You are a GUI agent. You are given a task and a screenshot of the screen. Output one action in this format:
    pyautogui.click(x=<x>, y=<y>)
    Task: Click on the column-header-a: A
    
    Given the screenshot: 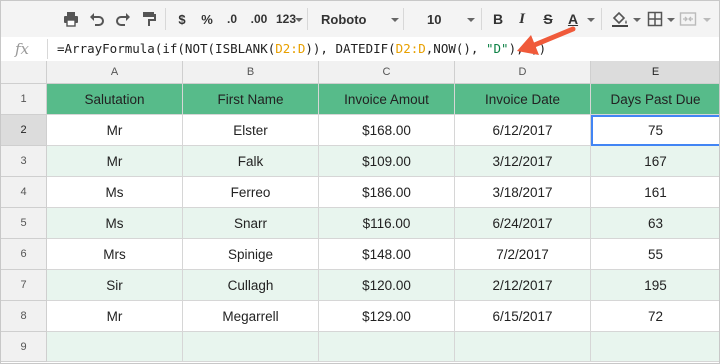 What is the action you would take?
    pyautogui.click(x=115, y=72)
    